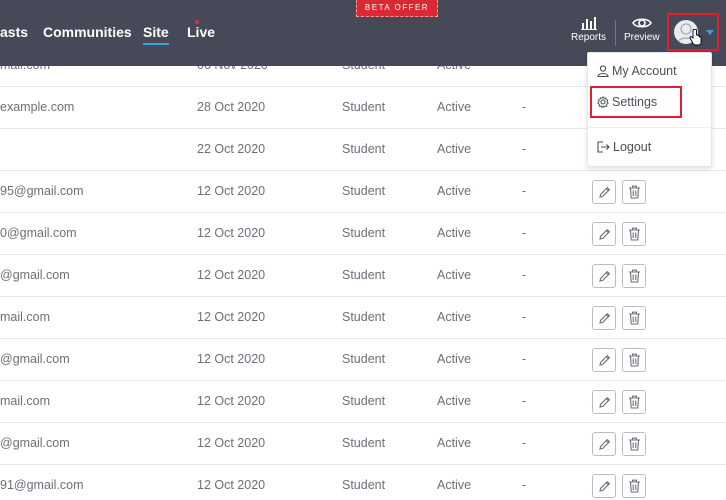  Describe the element at coordinates (649, 127) in the screenshot. I see `menu-divider` at that location.